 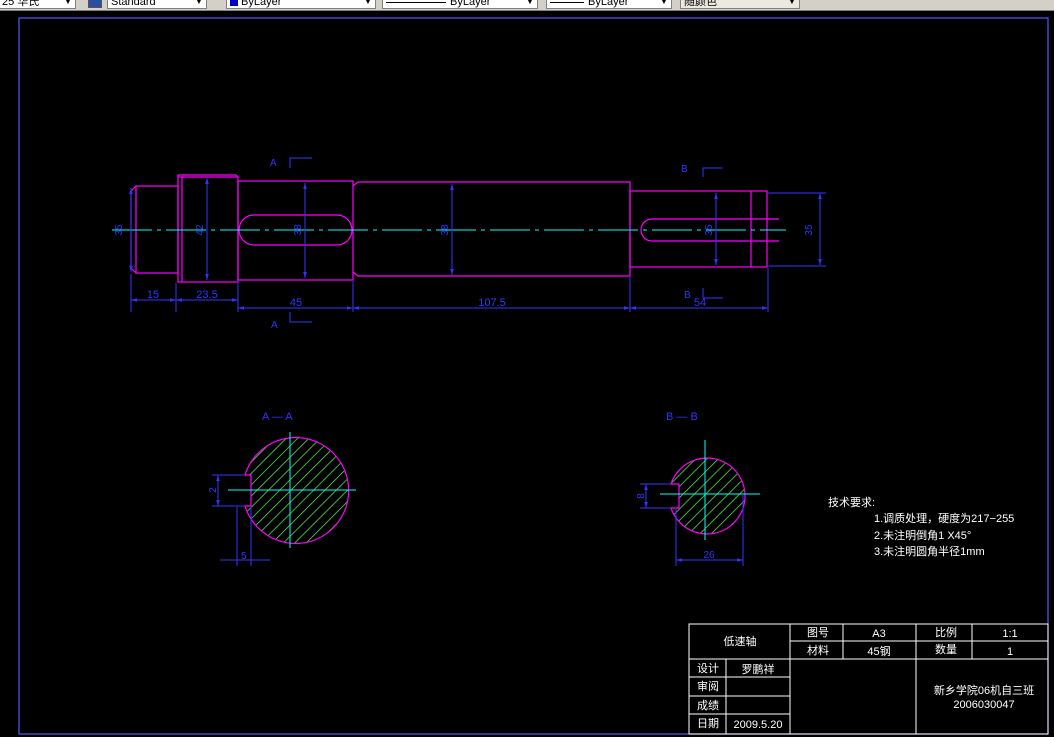 I want to click on text-style-icon, so click(x=95, y=4).